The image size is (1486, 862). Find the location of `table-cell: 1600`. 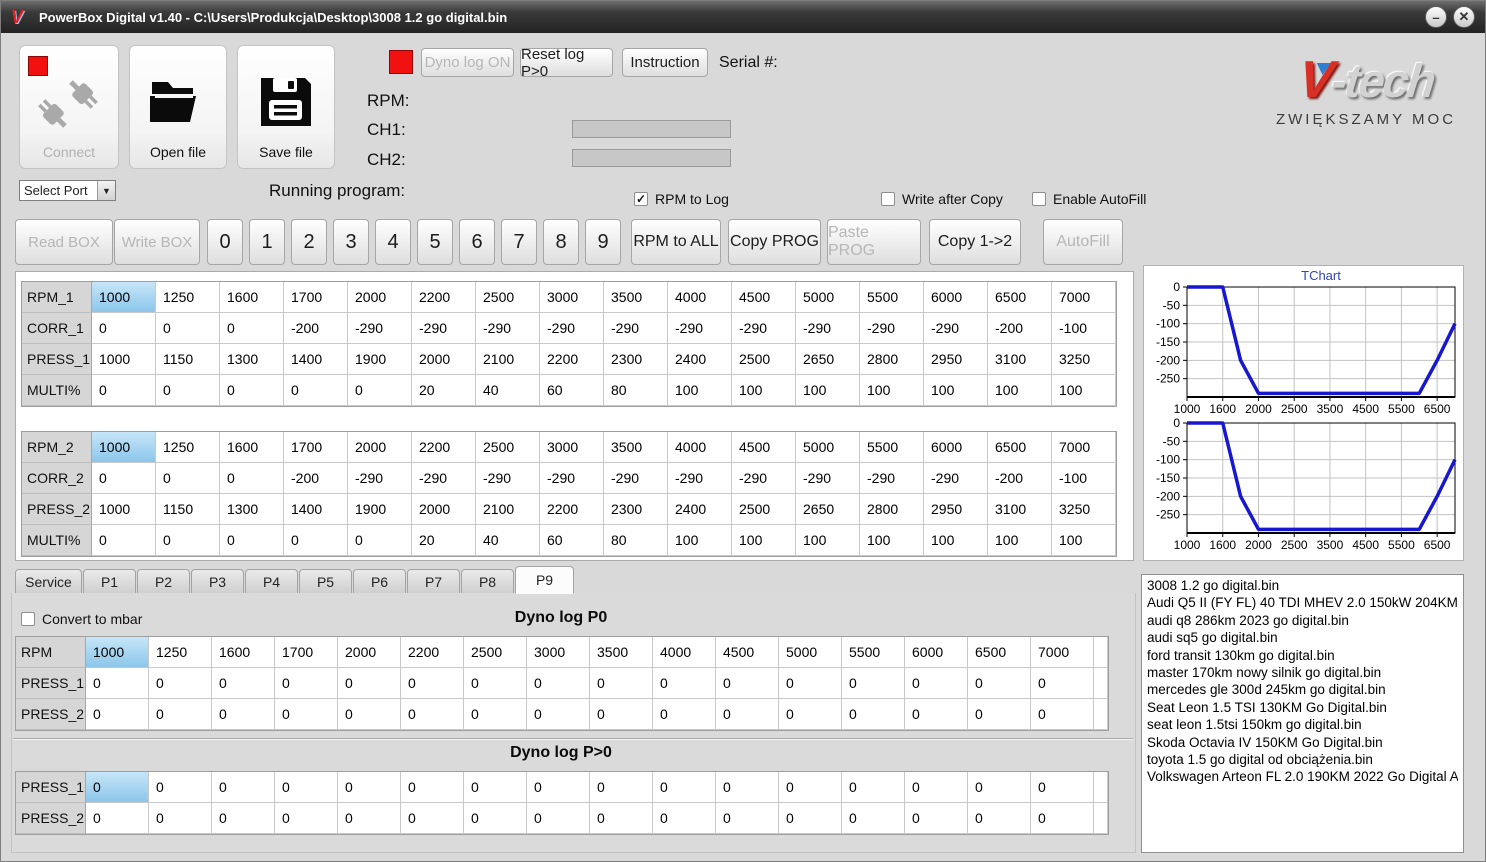

table-cell: 1600 is located at coordinates (252, 447).